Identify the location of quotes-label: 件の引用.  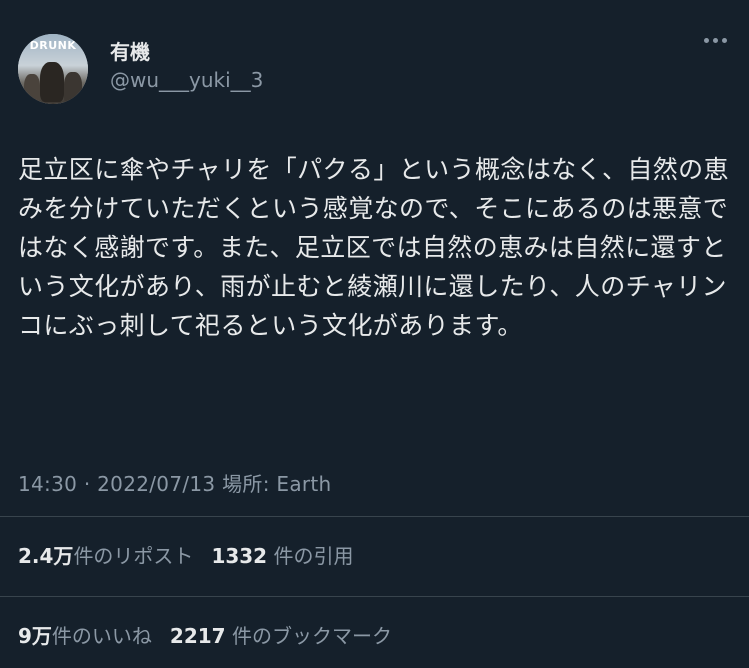
(313, 556).